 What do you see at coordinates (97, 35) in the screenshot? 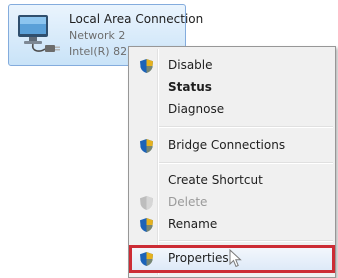
I see `adapter-network: Network 2` at bounding box center [97, 35].